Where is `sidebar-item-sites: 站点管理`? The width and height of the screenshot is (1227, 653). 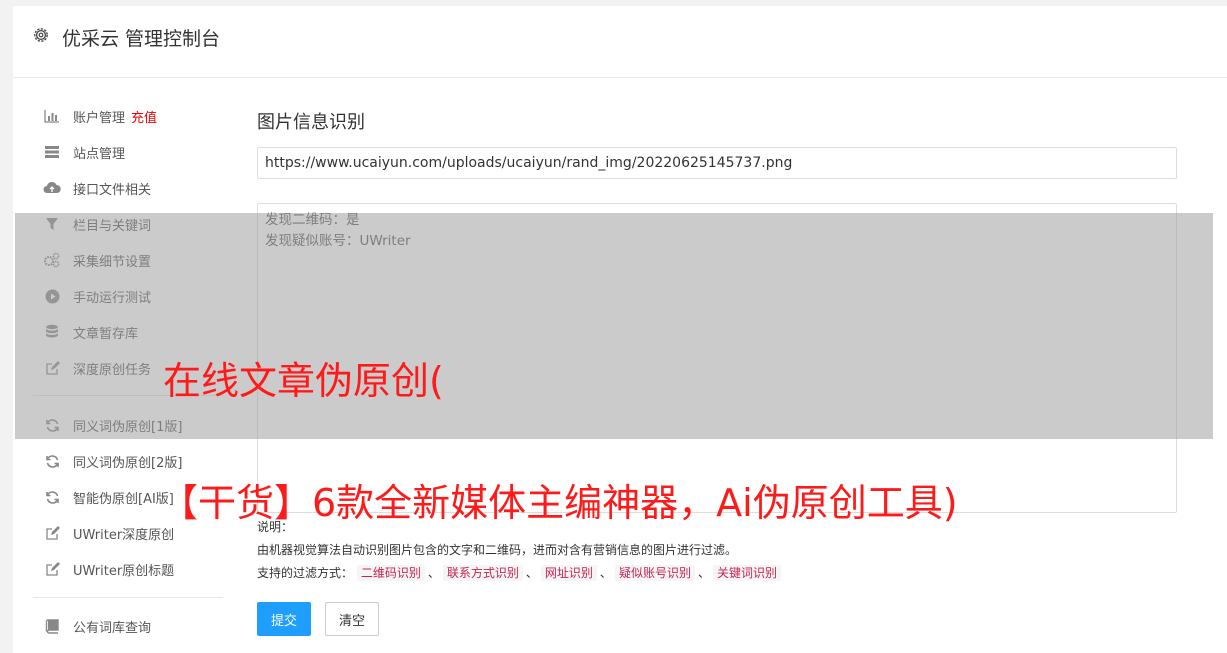
sidebar-item-sites: 站点管理 is located at coordinates (84, 152).